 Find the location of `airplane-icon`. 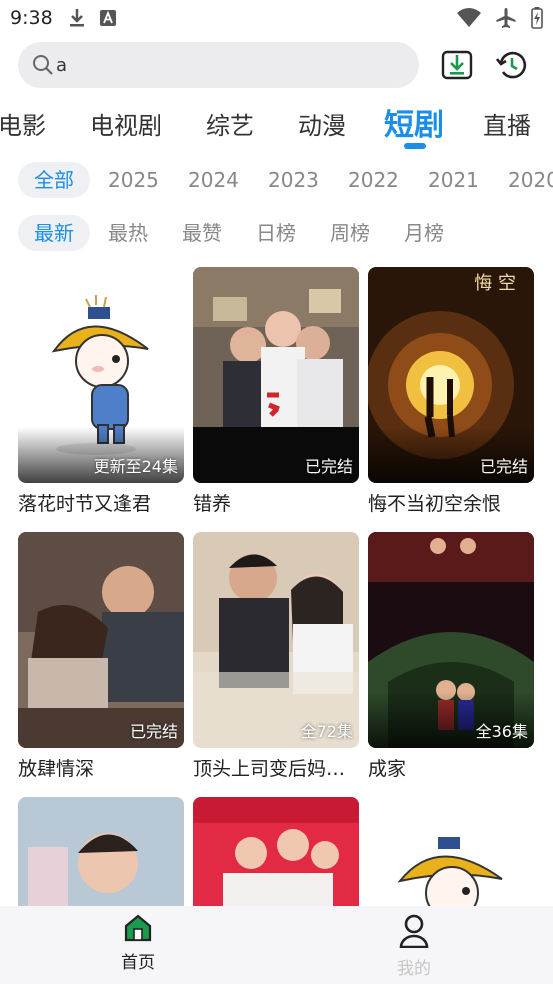

airplane-icon is located at coordinates (506, 18).